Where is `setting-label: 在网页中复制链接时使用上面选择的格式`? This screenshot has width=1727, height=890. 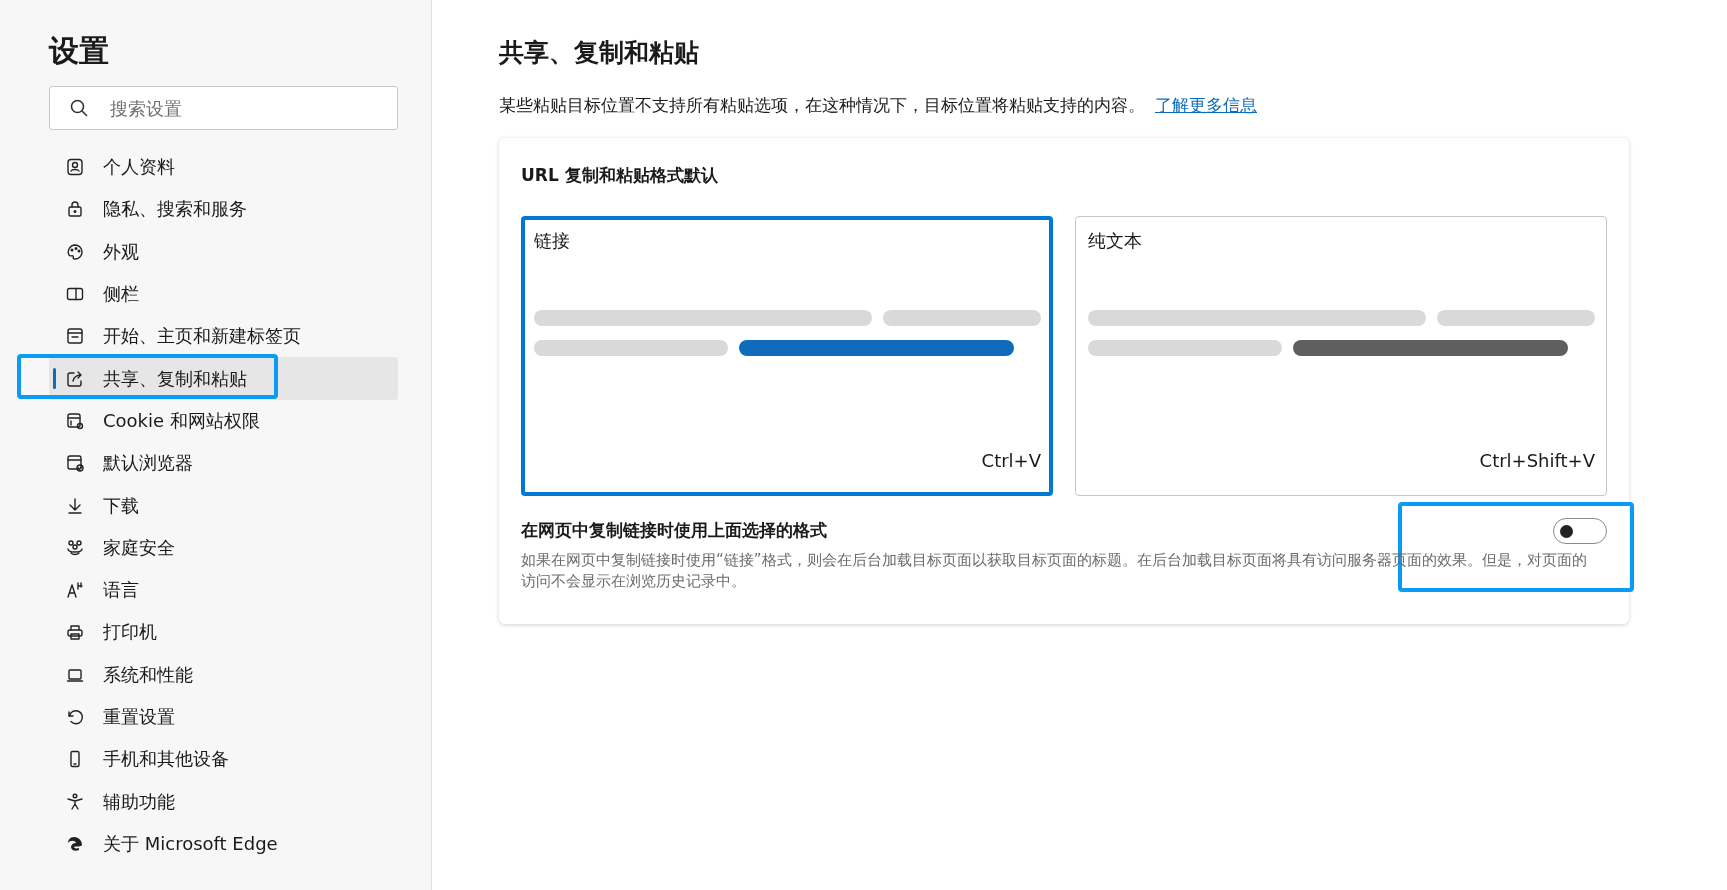 setting-label: 在网页中复制链接时使用上面选择的格式 is located at coordinates (674, 530).